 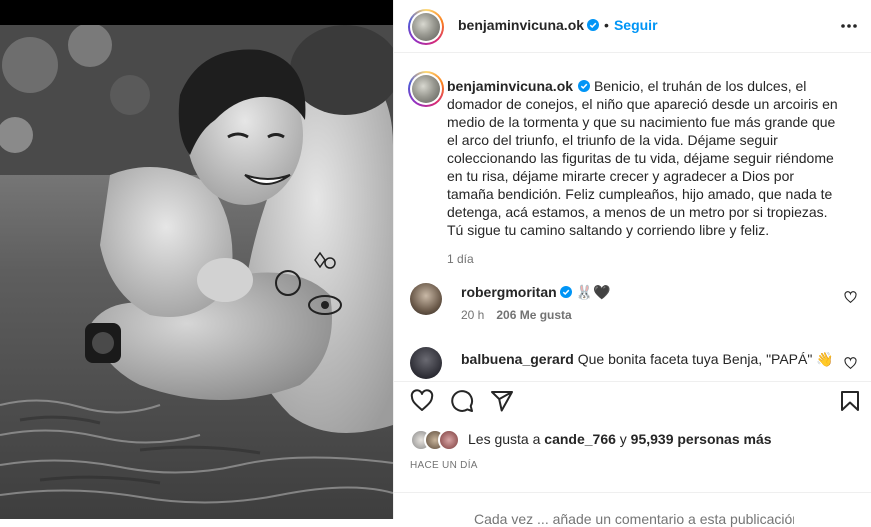 I want to click on post-header: benjaminvicuna.ok • Seguir, so click(x=632, y=26).